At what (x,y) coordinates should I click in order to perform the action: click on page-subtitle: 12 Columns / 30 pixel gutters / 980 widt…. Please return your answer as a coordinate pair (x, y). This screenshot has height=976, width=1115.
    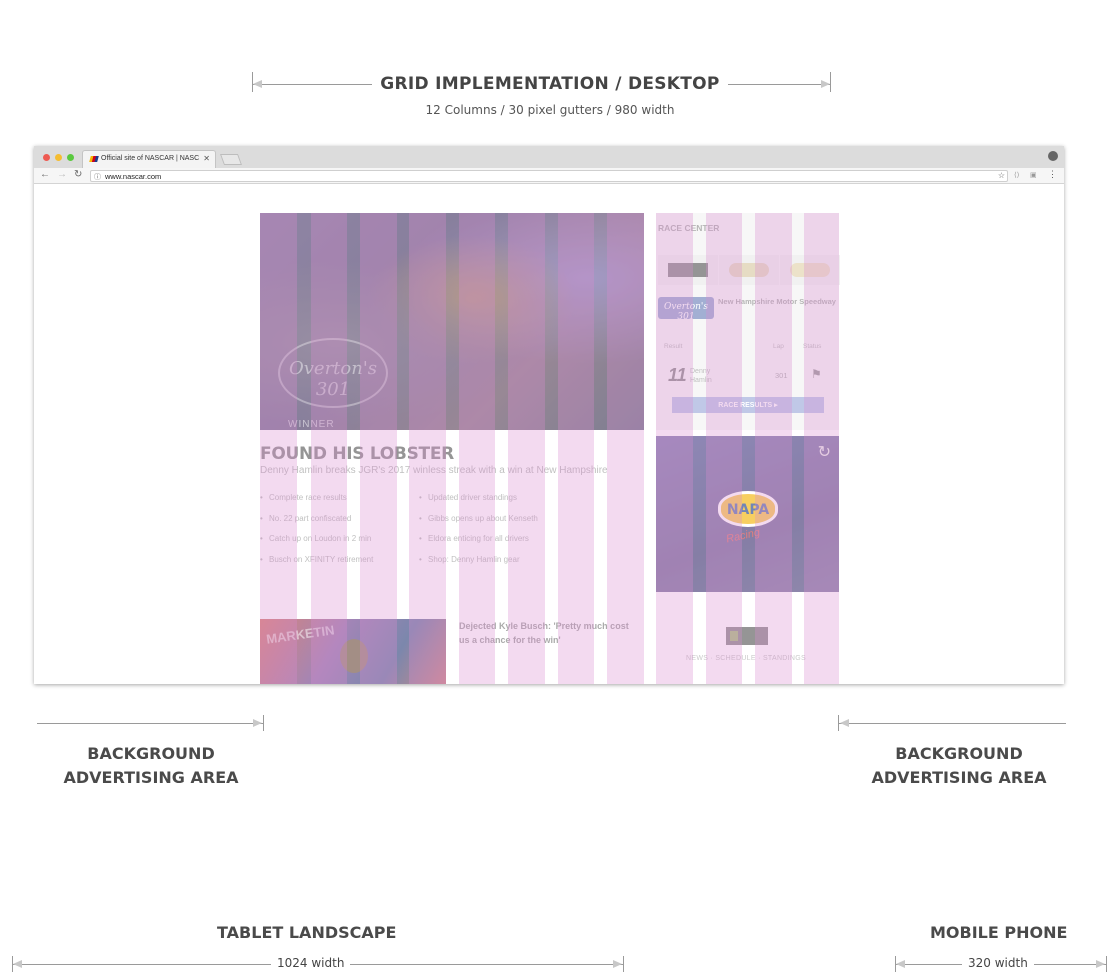
    Looking at the image, I should click on (550, 110).